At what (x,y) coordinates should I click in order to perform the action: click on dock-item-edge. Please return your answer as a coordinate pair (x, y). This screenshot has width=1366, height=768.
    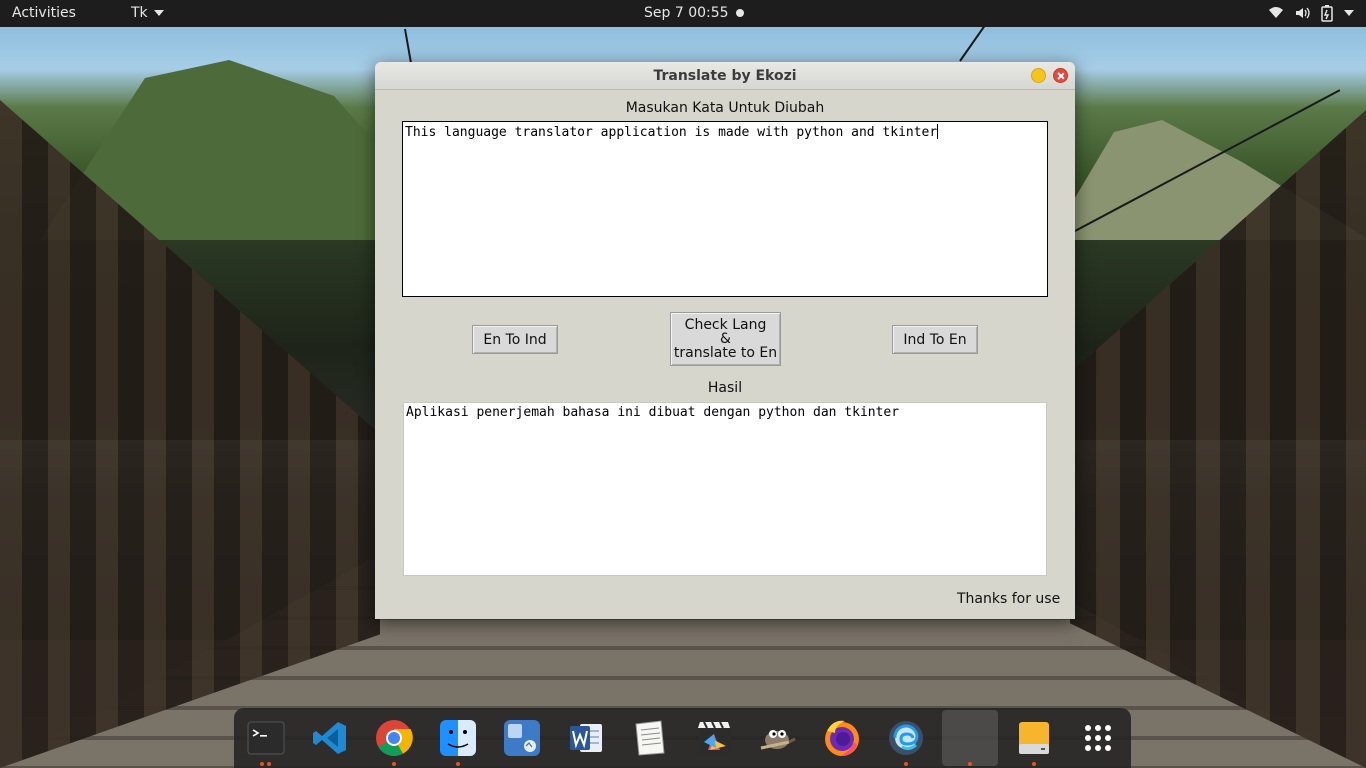
    Looking at the image, I should click on (906, 738).